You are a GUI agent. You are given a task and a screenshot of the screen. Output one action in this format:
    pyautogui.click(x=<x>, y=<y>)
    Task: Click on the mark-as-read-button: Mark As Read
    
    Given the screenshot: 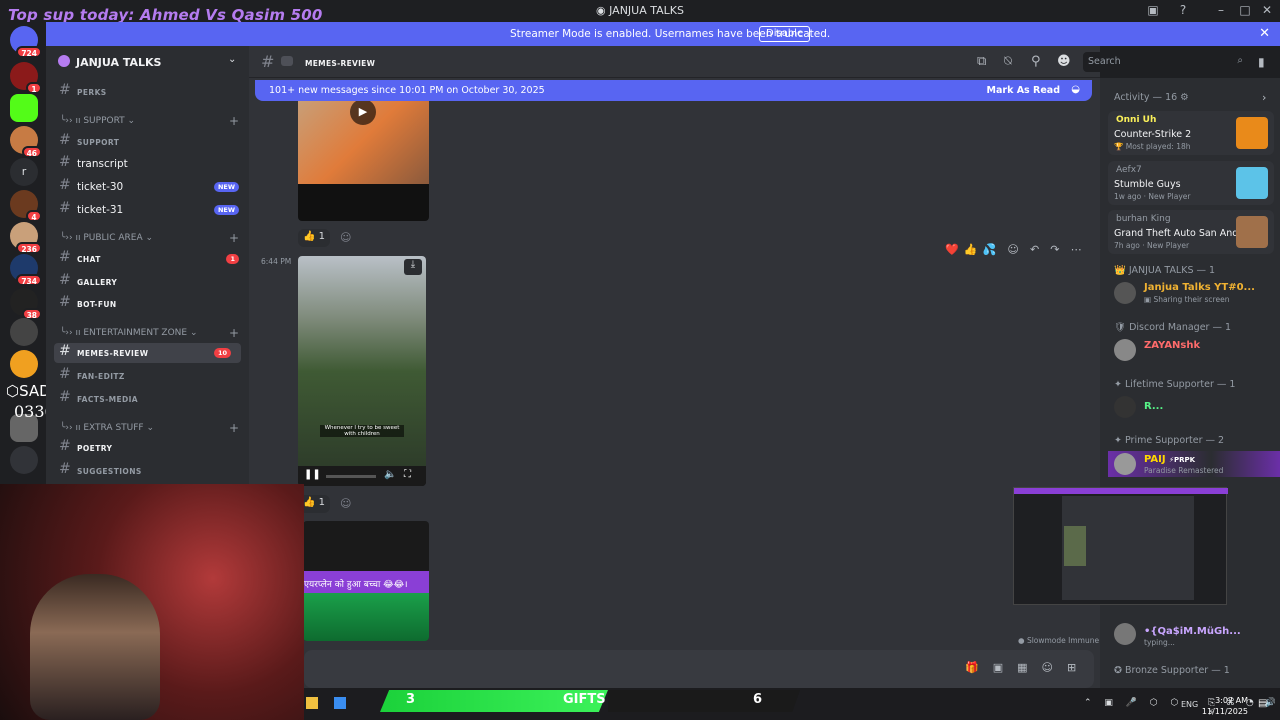 What is the action you would take?
    pyautogui.click(x=1023, y=90)
    